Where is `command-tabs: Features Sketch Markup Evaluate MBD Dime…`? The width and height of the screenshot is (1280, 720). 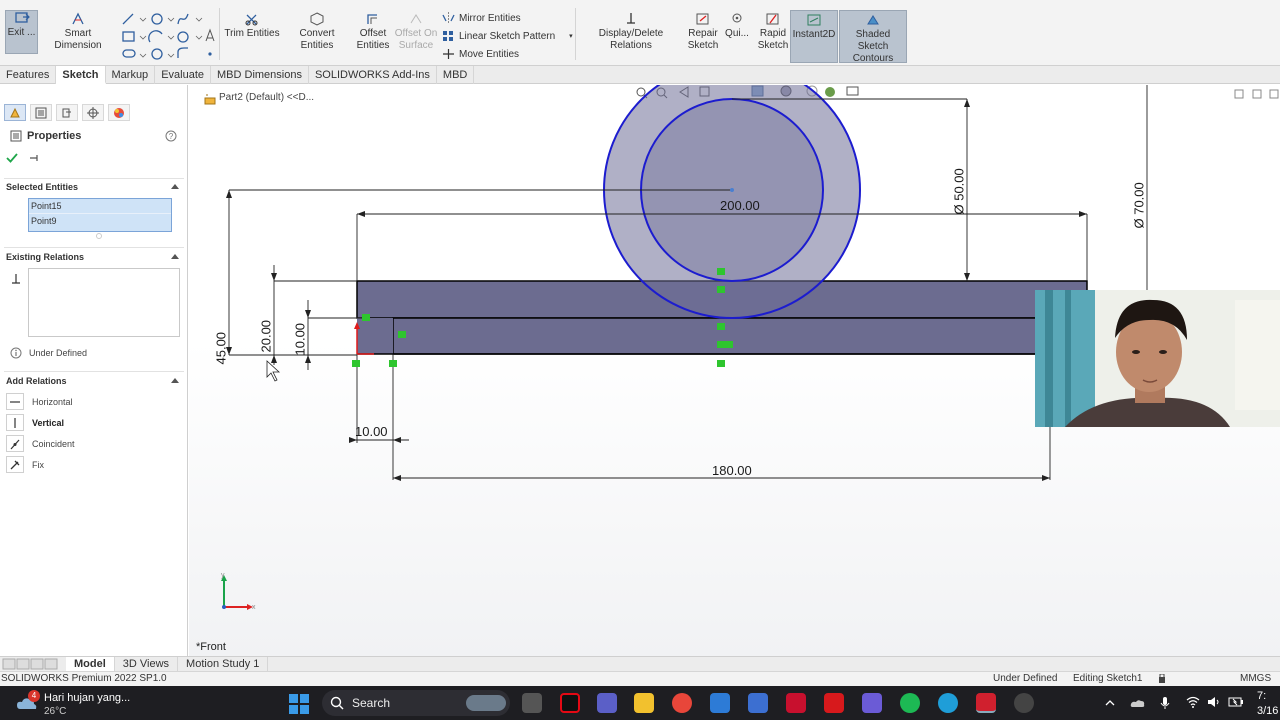 command-tabs: Features Sketch Markup Evaluate MBD Dime… is located at coordinates (640, 75).